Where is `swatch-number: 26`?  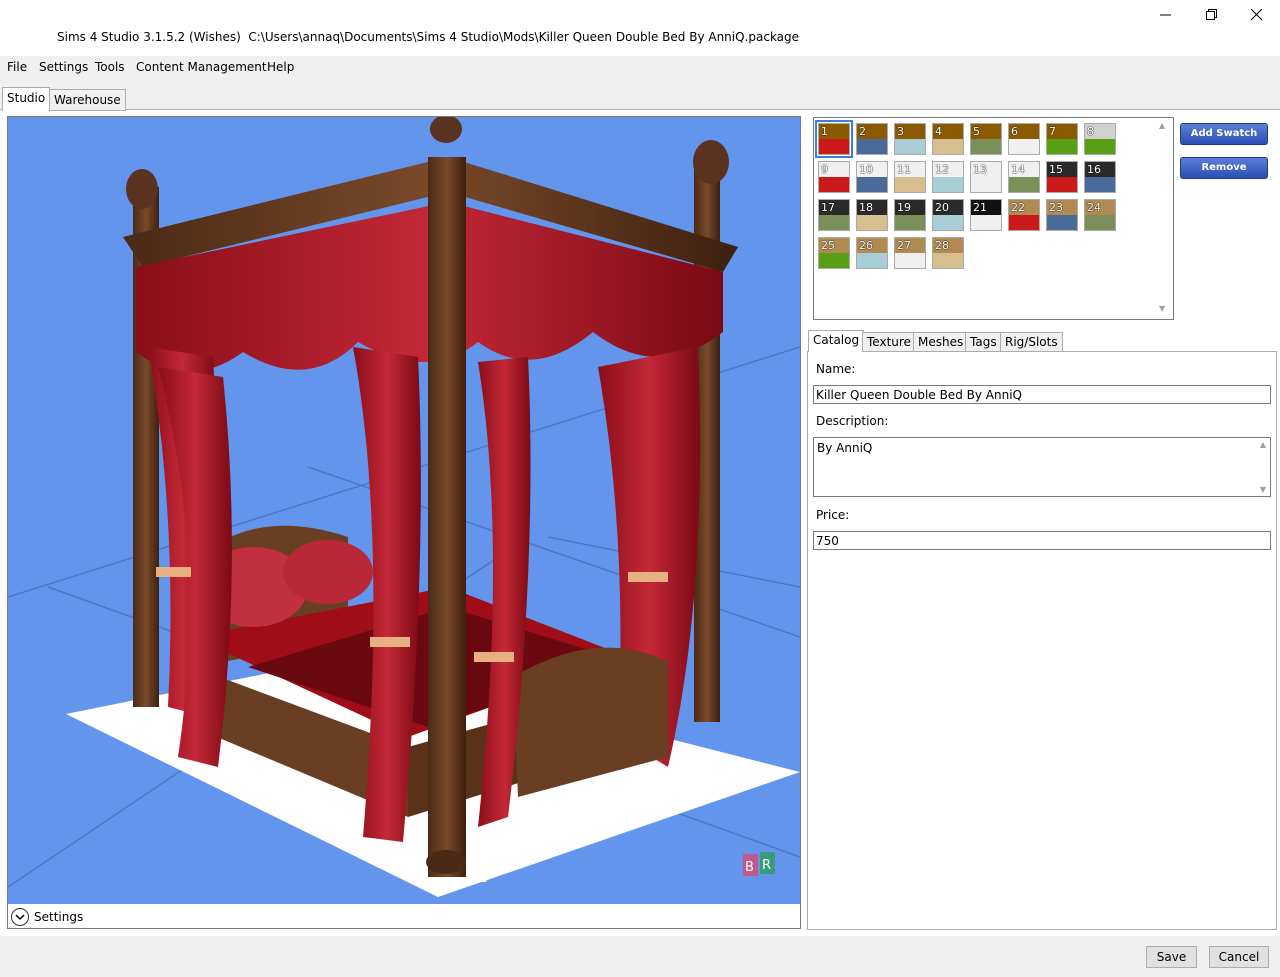 swatch-number: 26 is located at coordinates (866, 245).